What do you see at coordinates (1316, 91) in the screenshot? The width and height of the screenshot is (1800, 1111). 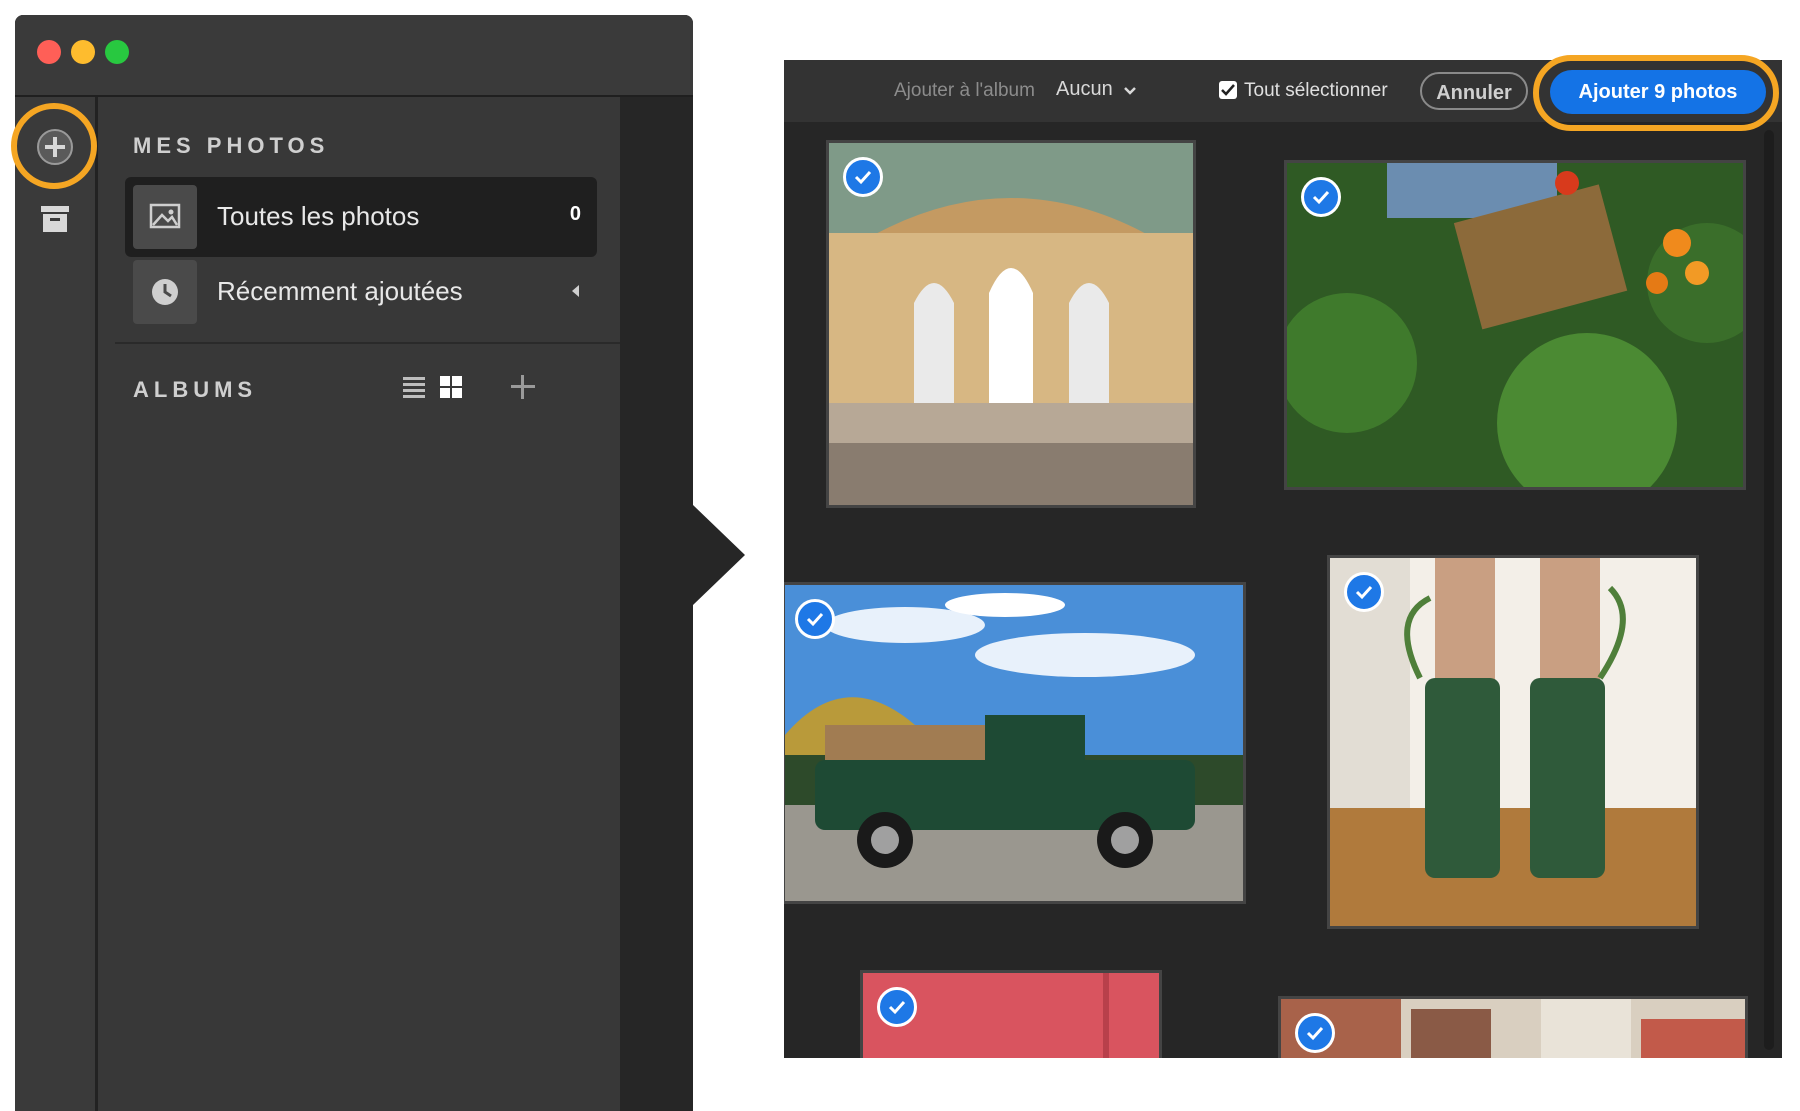 I see `select-all-label: Tout sélectionner` at bounding box center [1316, 91].